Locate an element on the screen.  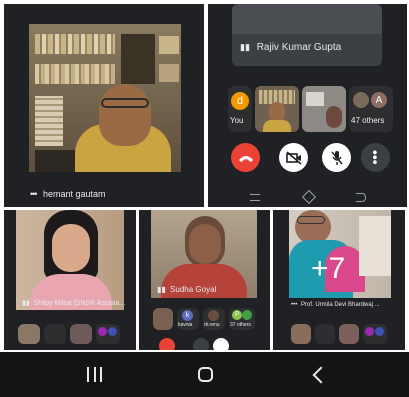
avatar: P is located at coordinates (237, 315).